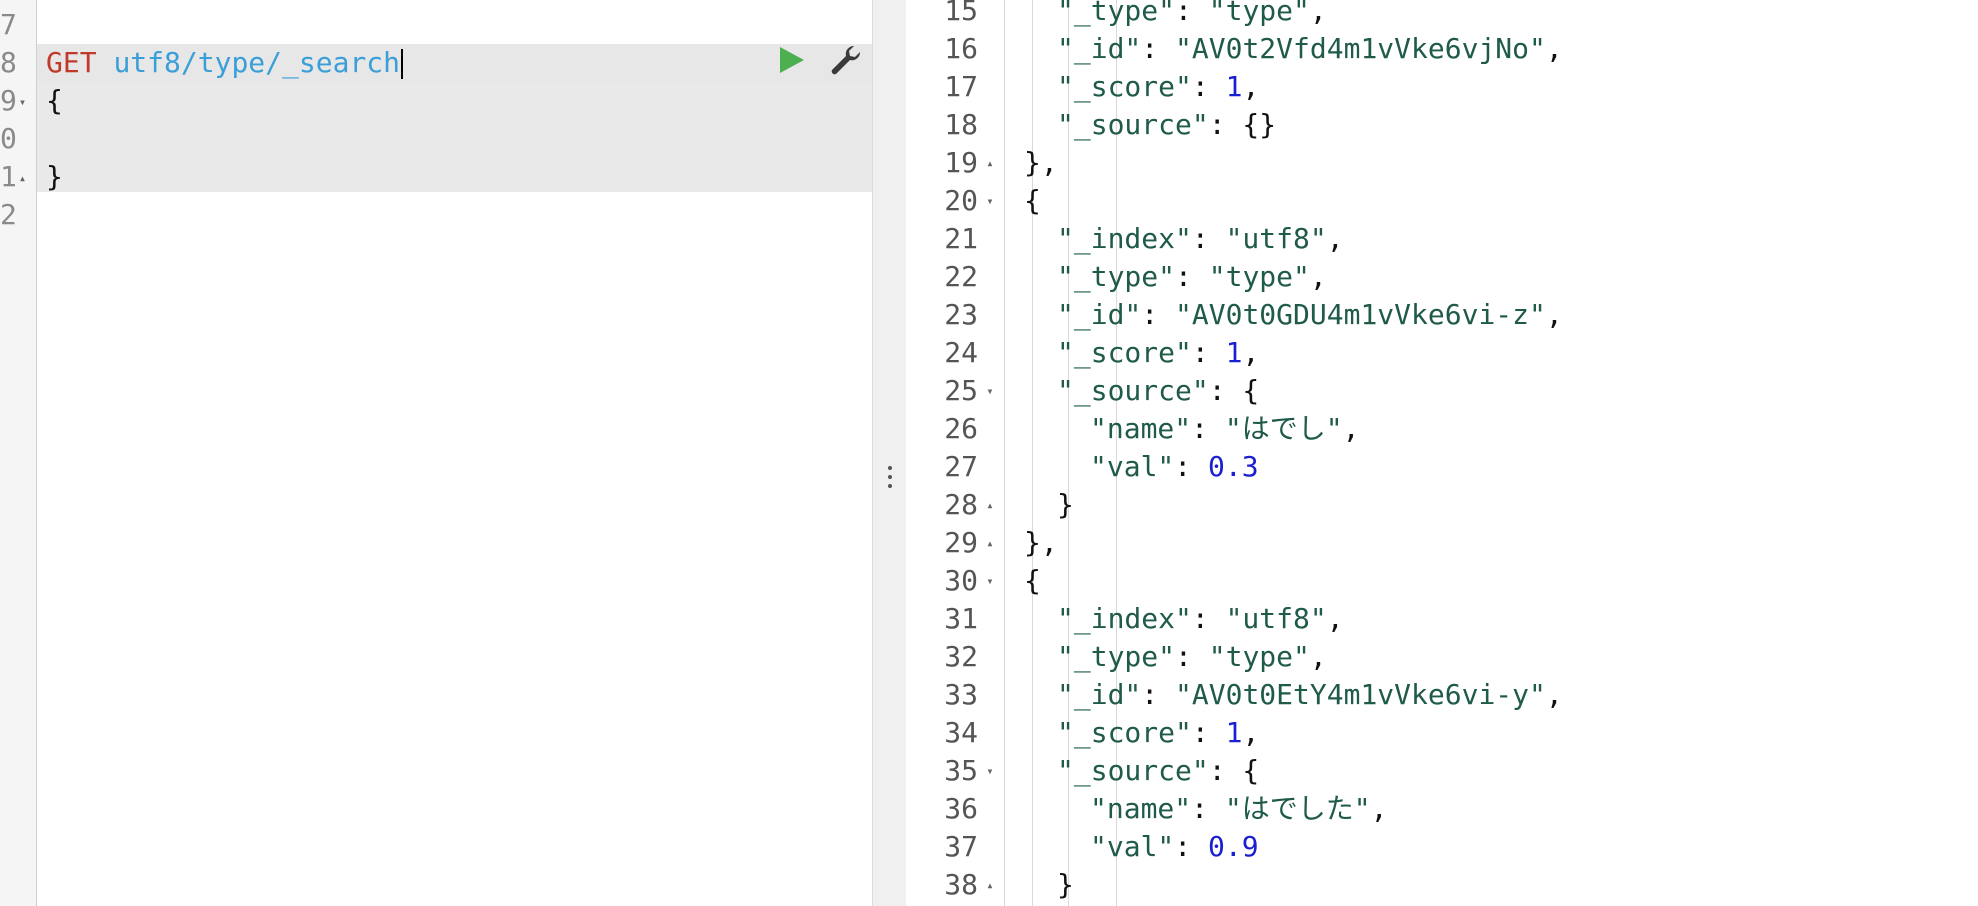  What do you see at coordinates (436, 101) in the screenshot?
I see `request-line: 9 ▾ {` at bounding box center [436, 101].